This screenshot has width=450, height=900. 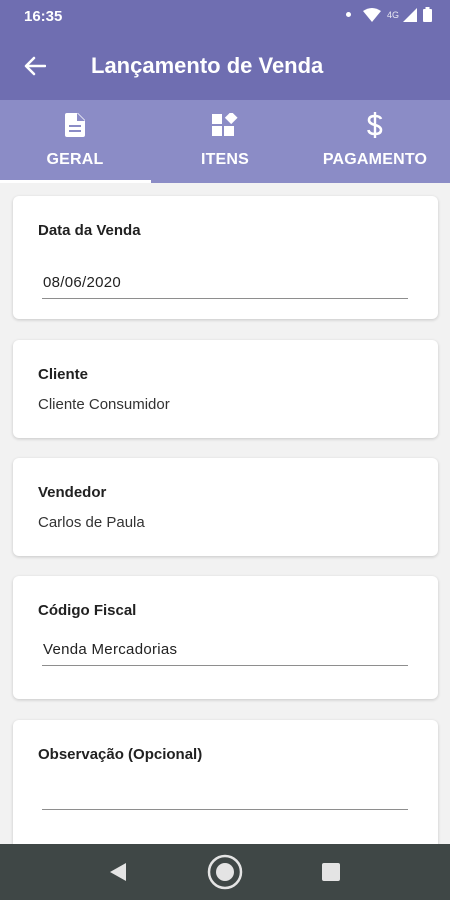 I want to click on network-type: 4G, so click(x=392, y=14).